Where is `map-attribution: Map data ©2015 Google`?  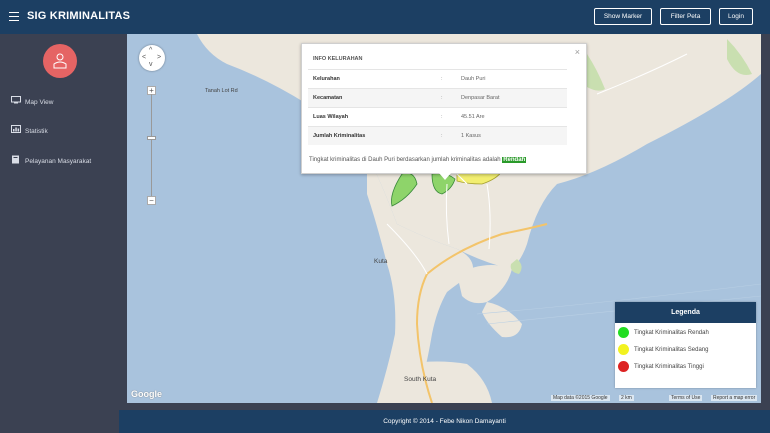 map-attribution: Map data ©2015 Google is located at coordinates (580, 398).